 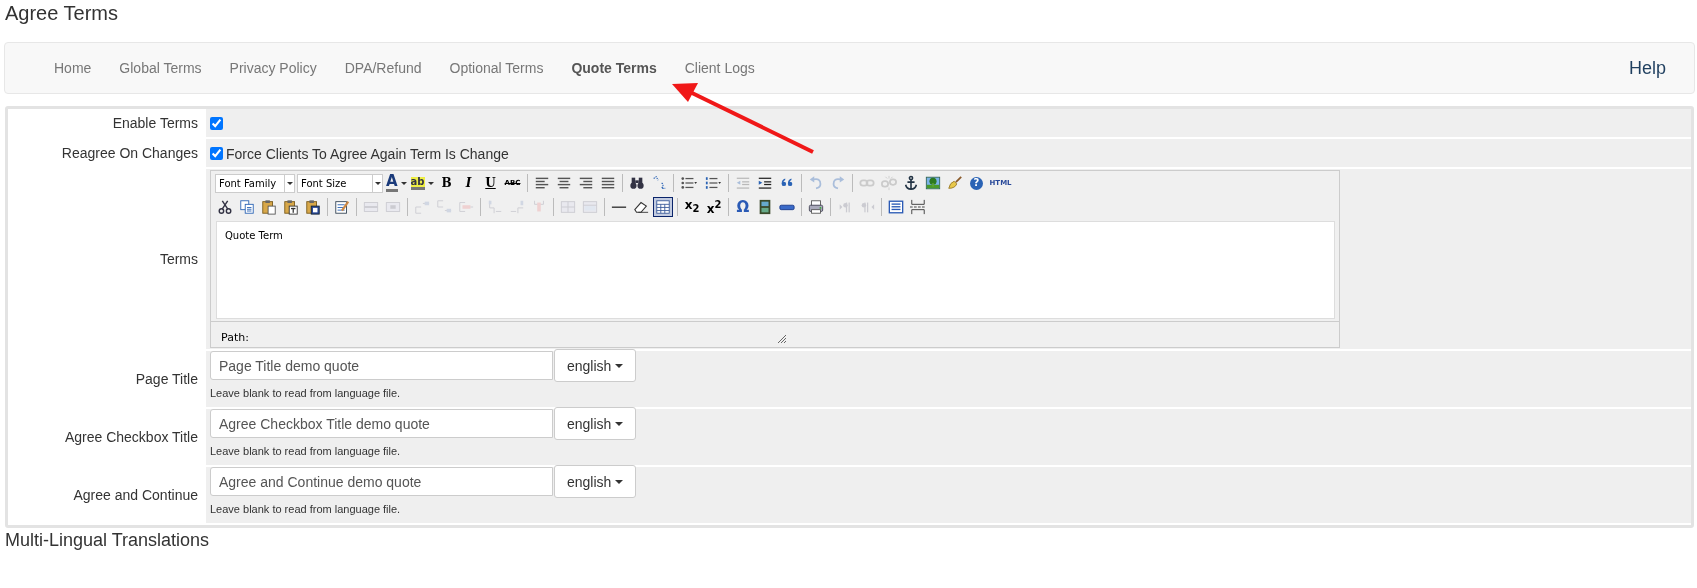 I want to click on copy-icon, so click(x=247, y=207).